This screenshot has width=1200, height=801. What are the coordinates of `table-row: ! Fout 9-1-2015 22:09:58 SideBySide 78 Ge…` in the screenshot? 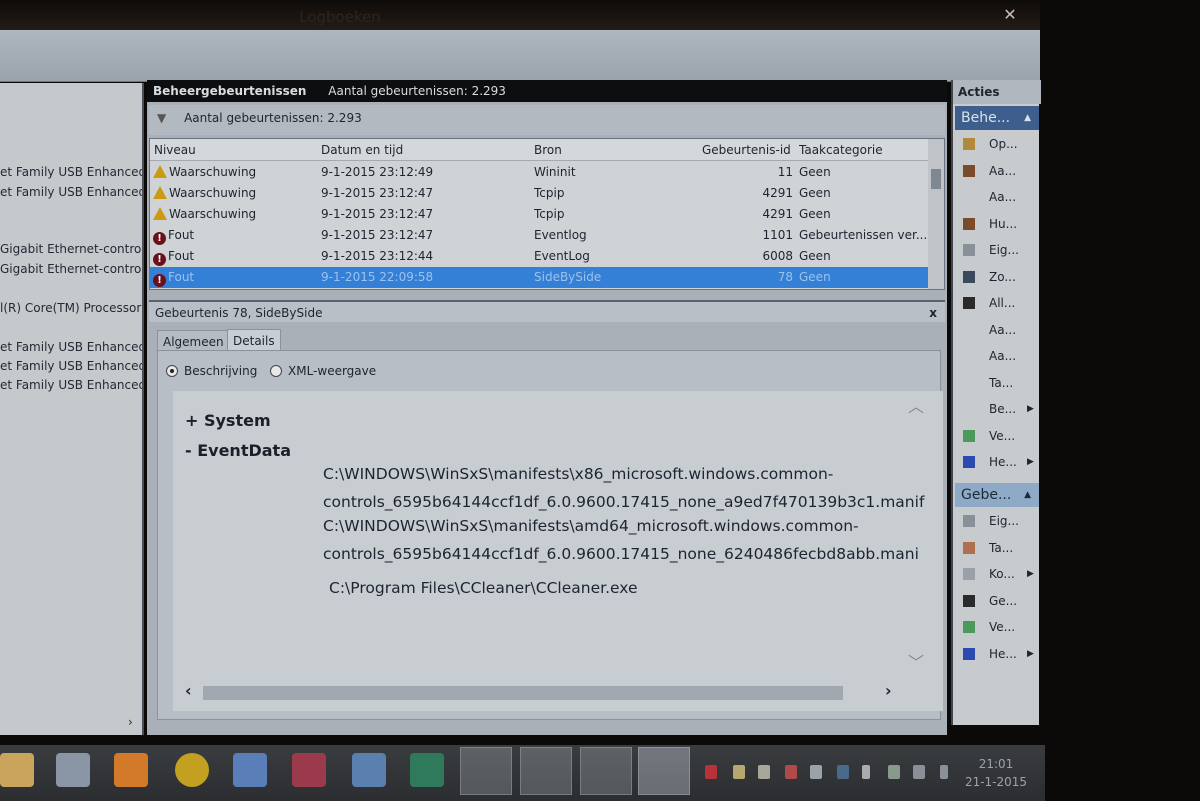 It's located at (539, 277).